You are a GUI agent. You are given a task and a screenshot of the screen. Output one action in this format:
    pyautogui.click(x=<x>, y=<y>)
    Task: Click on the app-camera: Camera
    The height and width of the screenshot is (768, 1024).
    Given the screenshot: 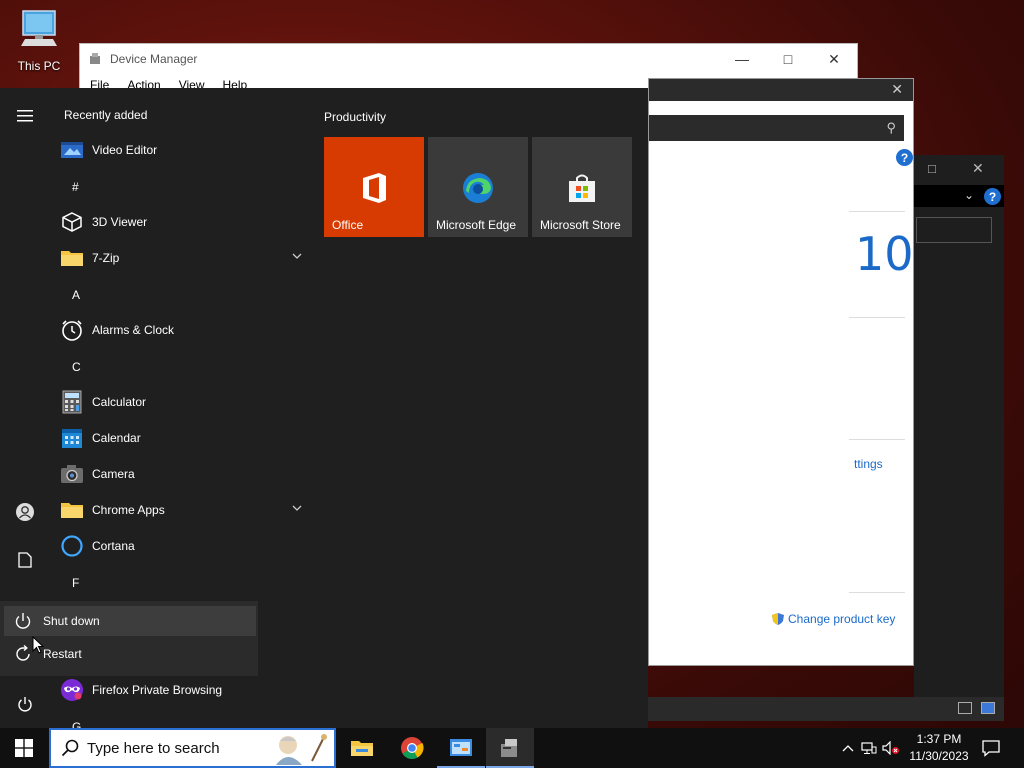 What is the action you would take?
    pyautogui.click(x=185, y=474)
    